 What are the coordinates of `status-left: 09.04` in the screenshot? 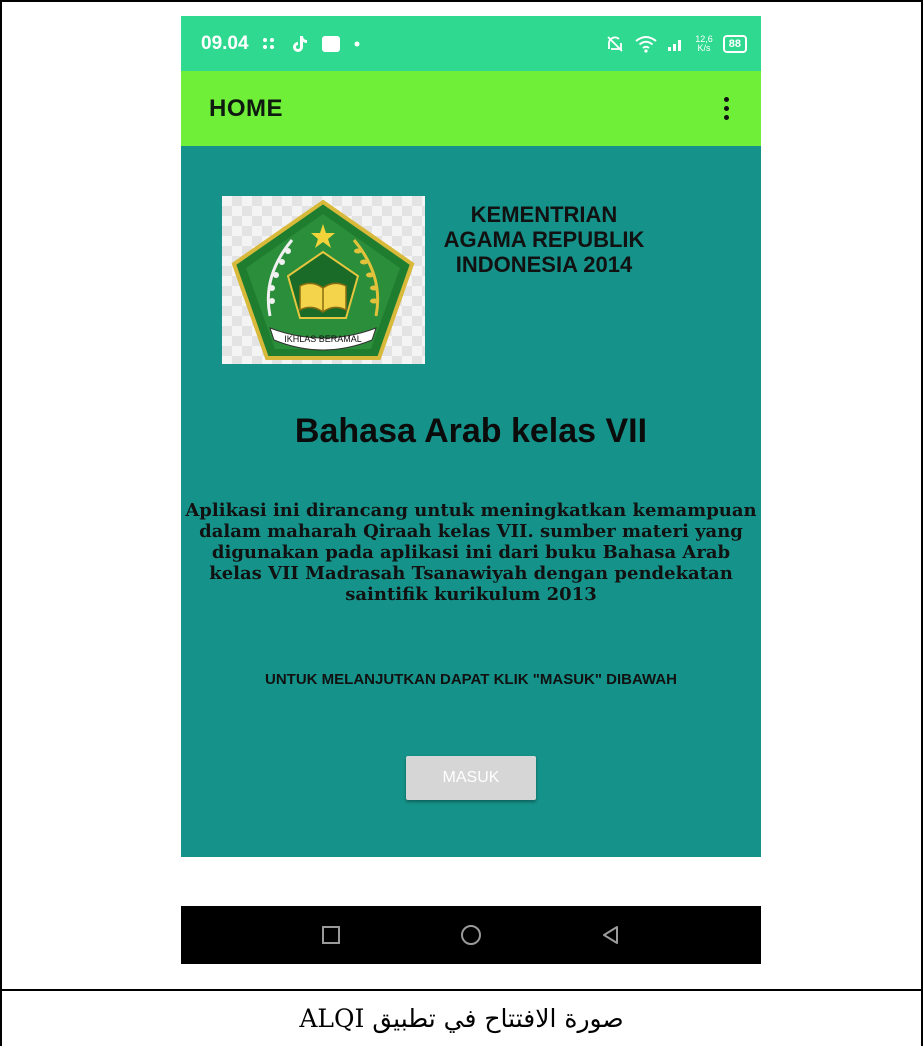 It's located at (281, 44).